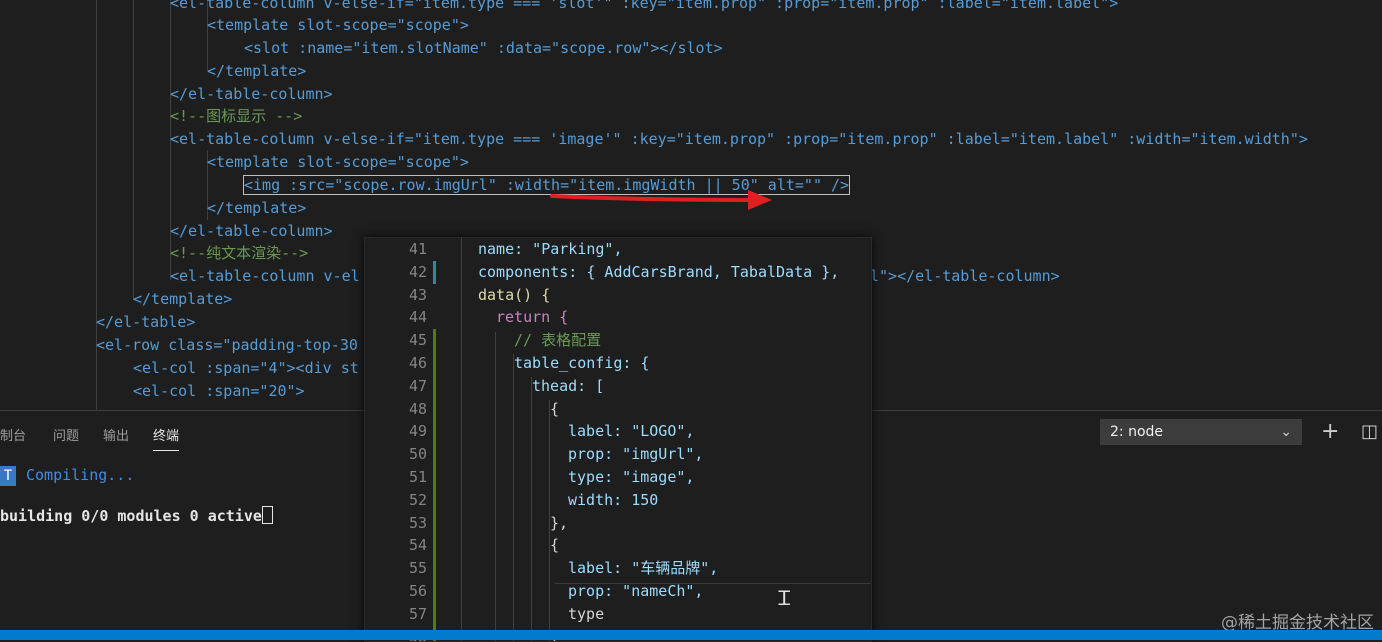  What do you see at coordinates (568, 385) in the screenshot?
I see `peek-code-text: thead: [` at bounding box center [568, 385].